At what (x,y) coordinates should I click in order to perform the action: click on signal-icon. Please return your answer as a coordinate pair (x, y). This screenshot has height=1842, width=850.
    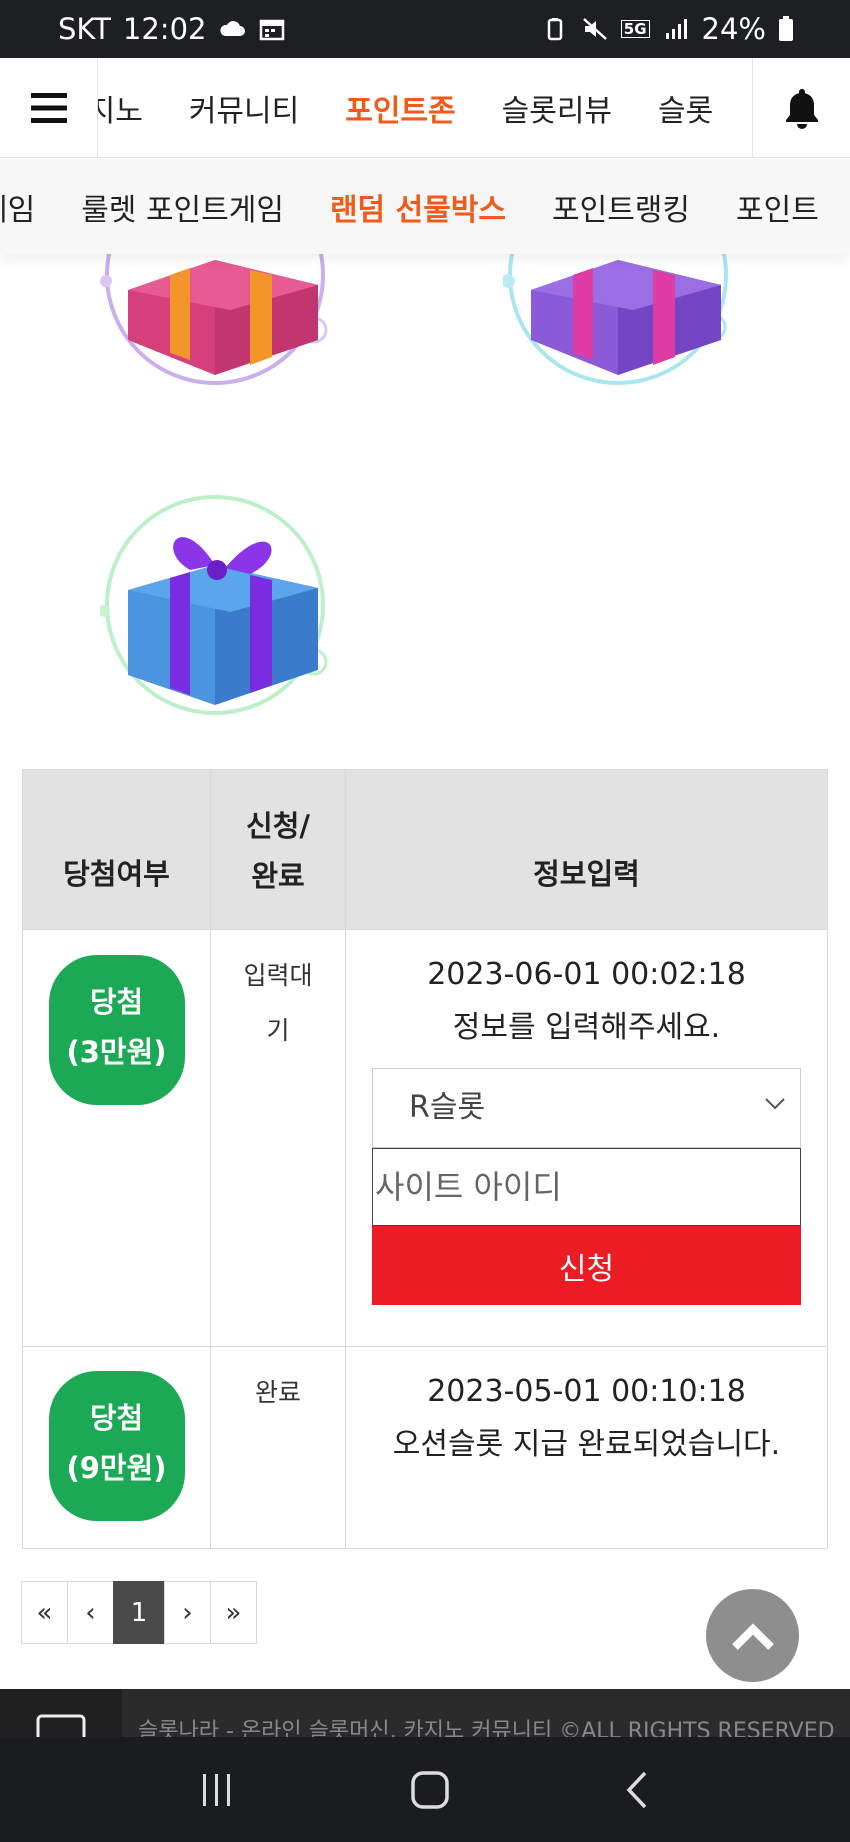
    Looking at the image, I should click on (676, 29).